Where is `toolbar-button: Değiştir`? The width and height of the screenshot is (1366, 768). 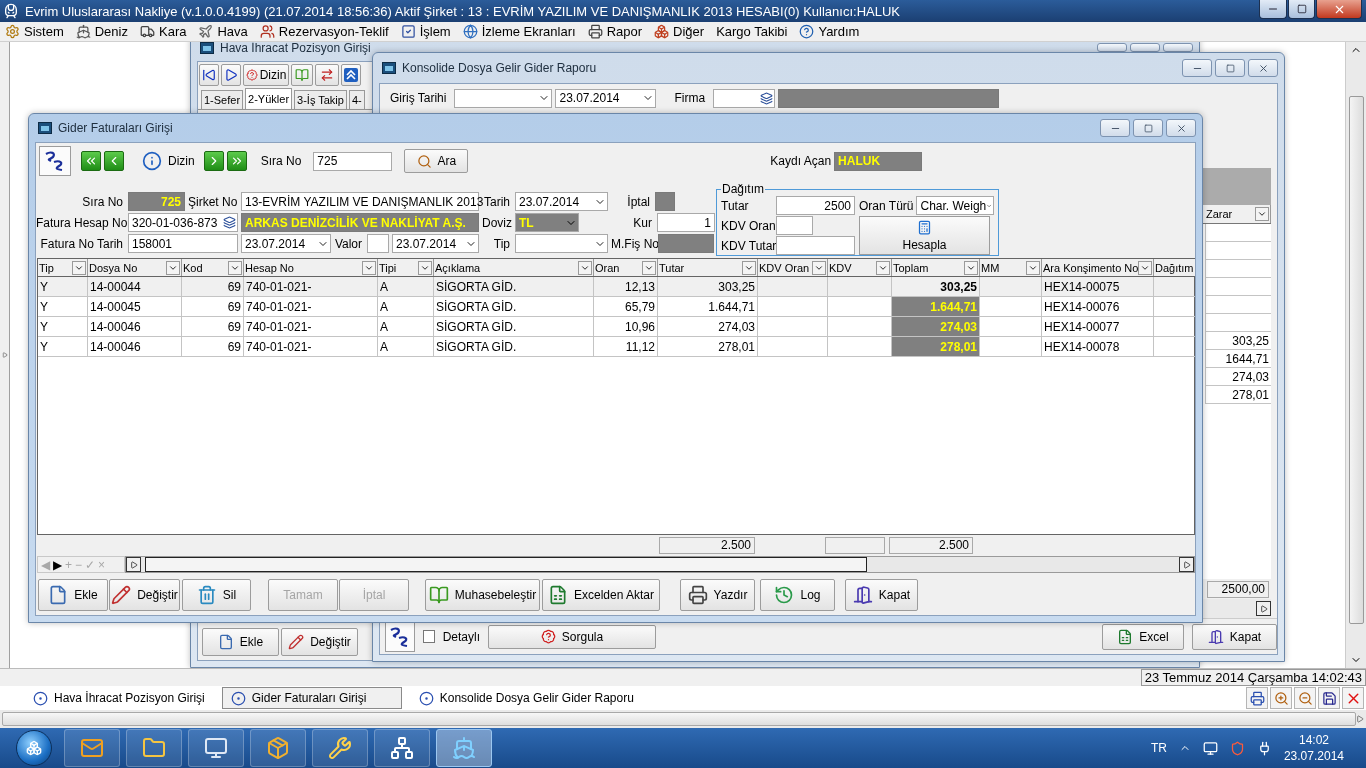 toolbar-button: Değiştir is located at coordinates (144, 594).